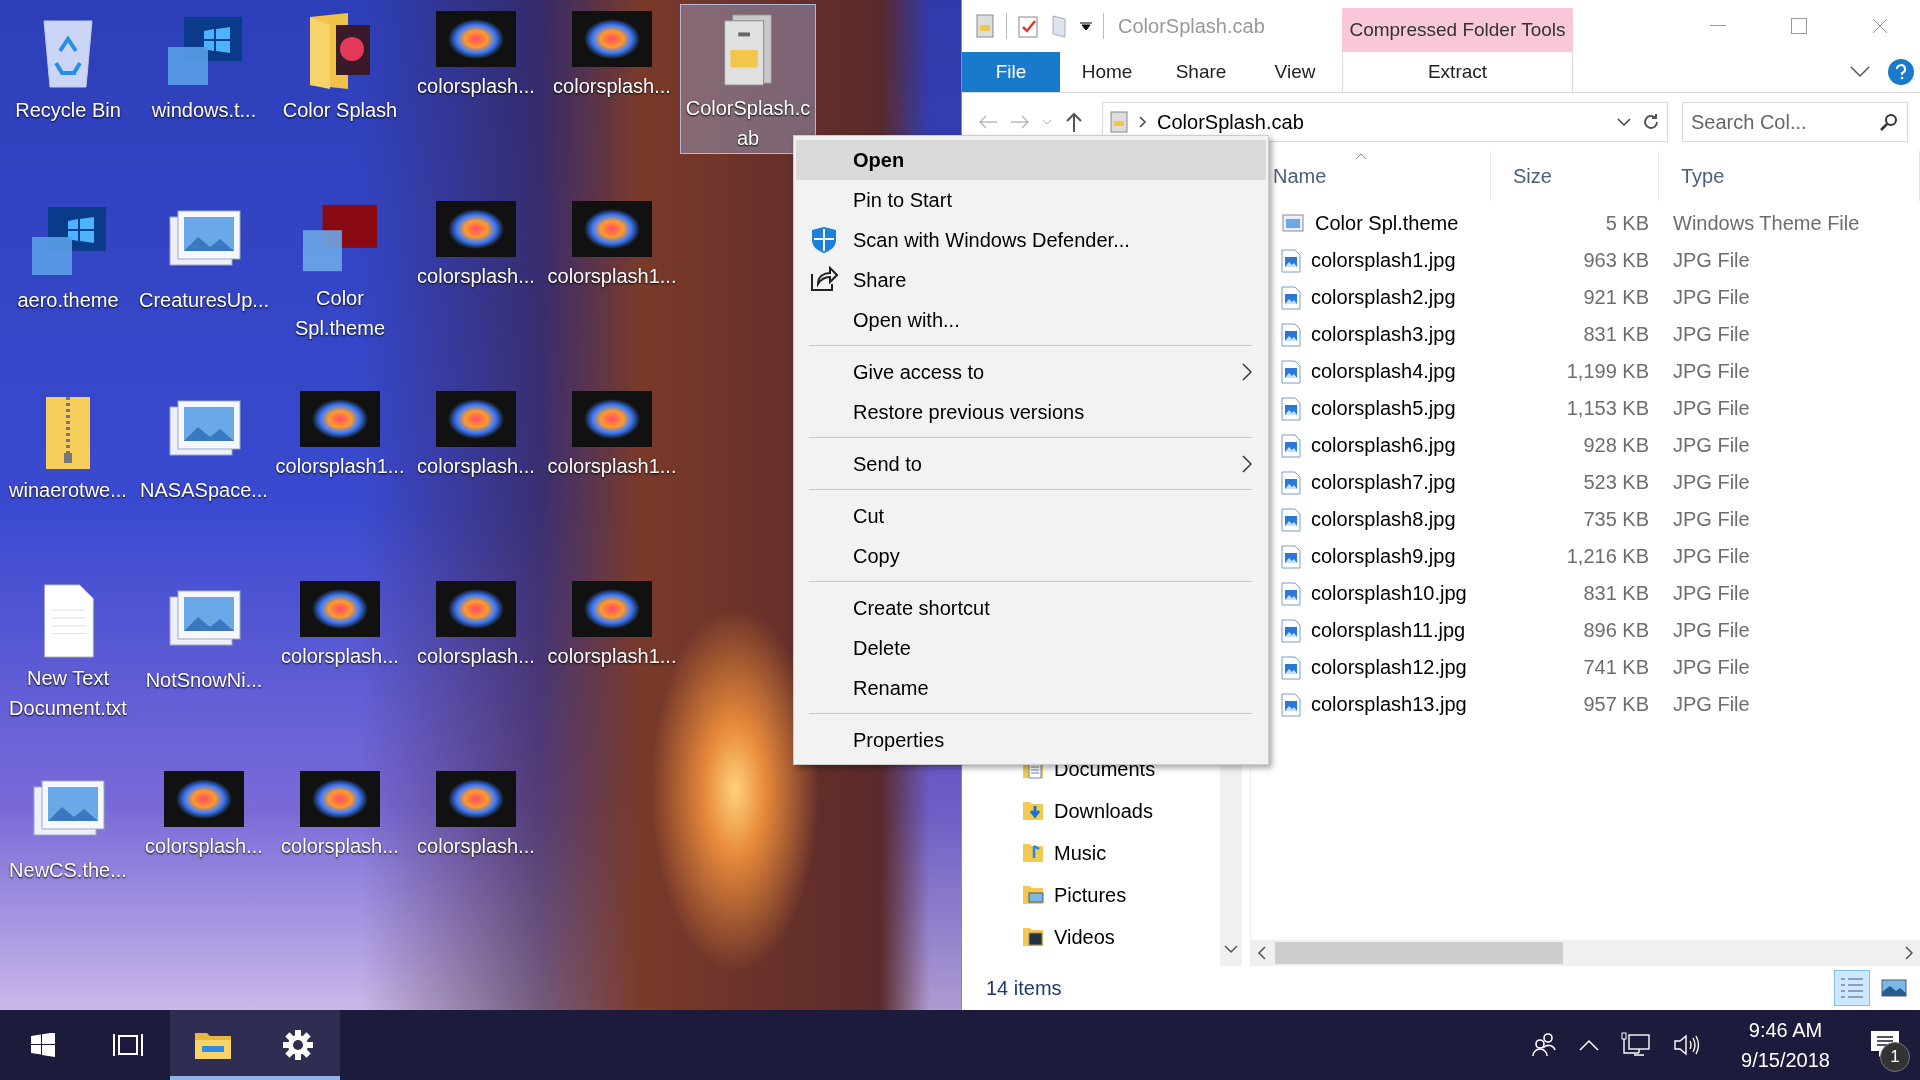  What do you see at coordinates (1389, 667) in the screenshot?
I see `file-name: colorsplash12.jpg` at bounding box center [1389, 667].